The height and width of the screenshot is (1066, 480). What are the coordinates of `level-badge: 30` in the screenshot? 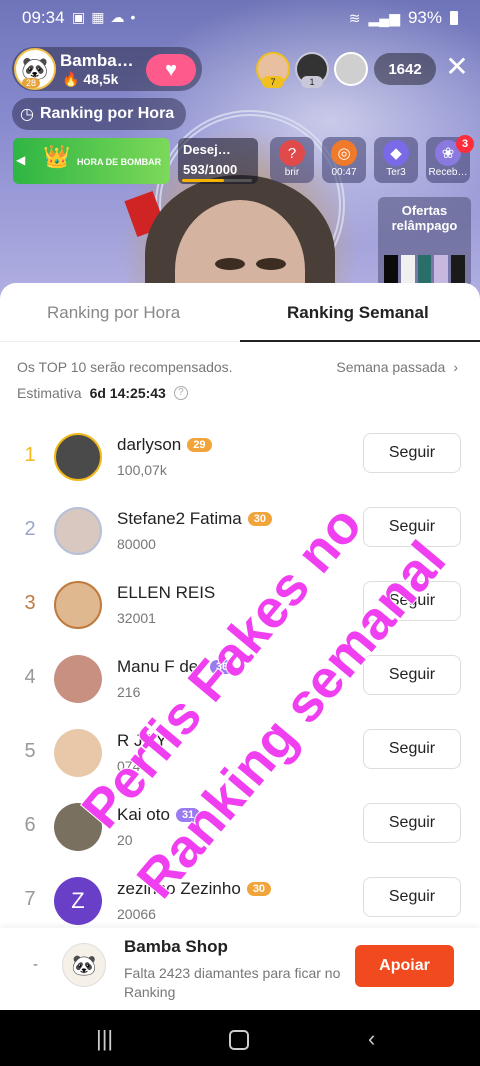 It's located at (259, 519).